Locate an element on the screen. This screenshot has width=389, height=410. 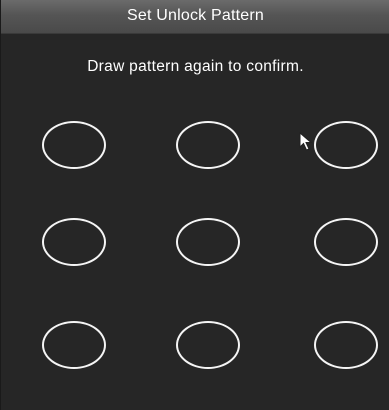
mouse-pointer-icon is located at coordinates (306, 141).